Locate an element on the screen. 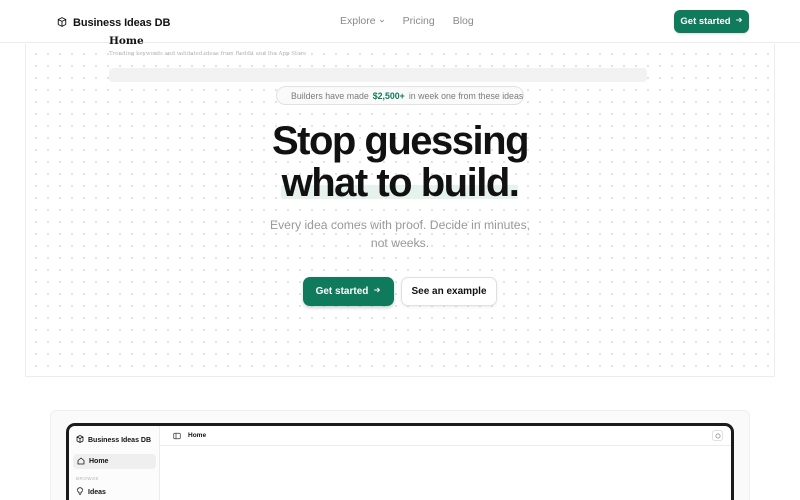 This screenshot has height=500, width=800. preview-search-bar is located at coordinates (378, 75).